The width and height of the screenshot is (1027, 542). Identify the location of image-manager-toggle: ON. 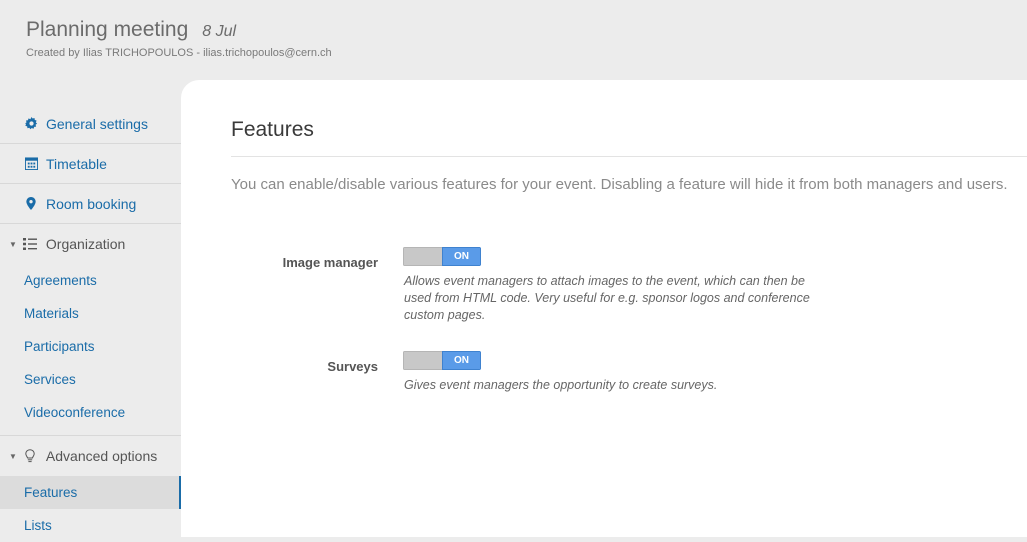
(442, 256).